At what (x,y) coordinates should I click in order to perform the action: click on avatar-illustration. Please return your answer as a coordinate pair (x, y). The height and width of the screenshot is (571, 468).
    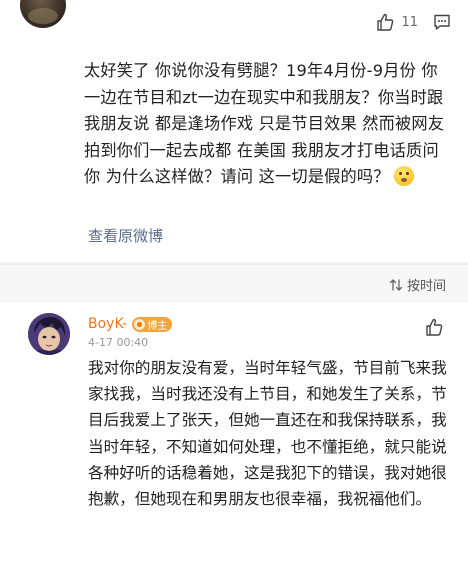
    Looking at the image, I should click on (49, 334).